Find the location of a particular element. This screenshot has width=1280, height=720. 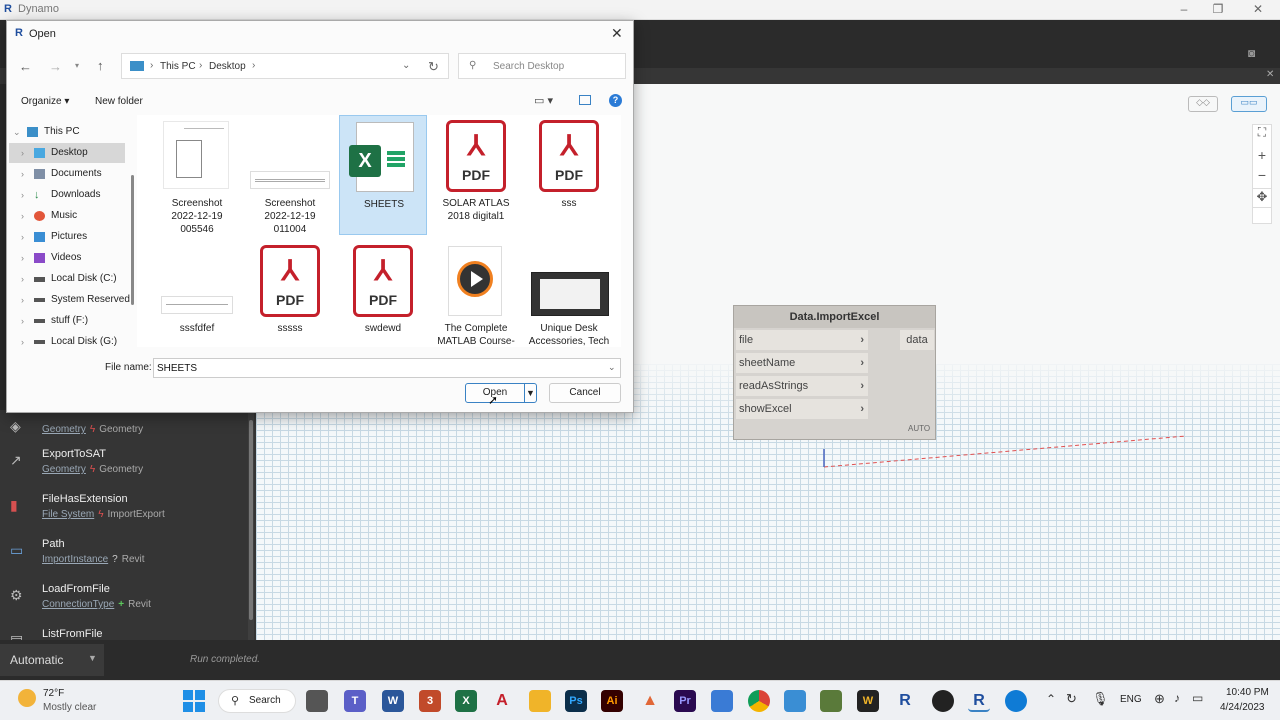

preview-pane-icon is located at coordinates (585, 100).